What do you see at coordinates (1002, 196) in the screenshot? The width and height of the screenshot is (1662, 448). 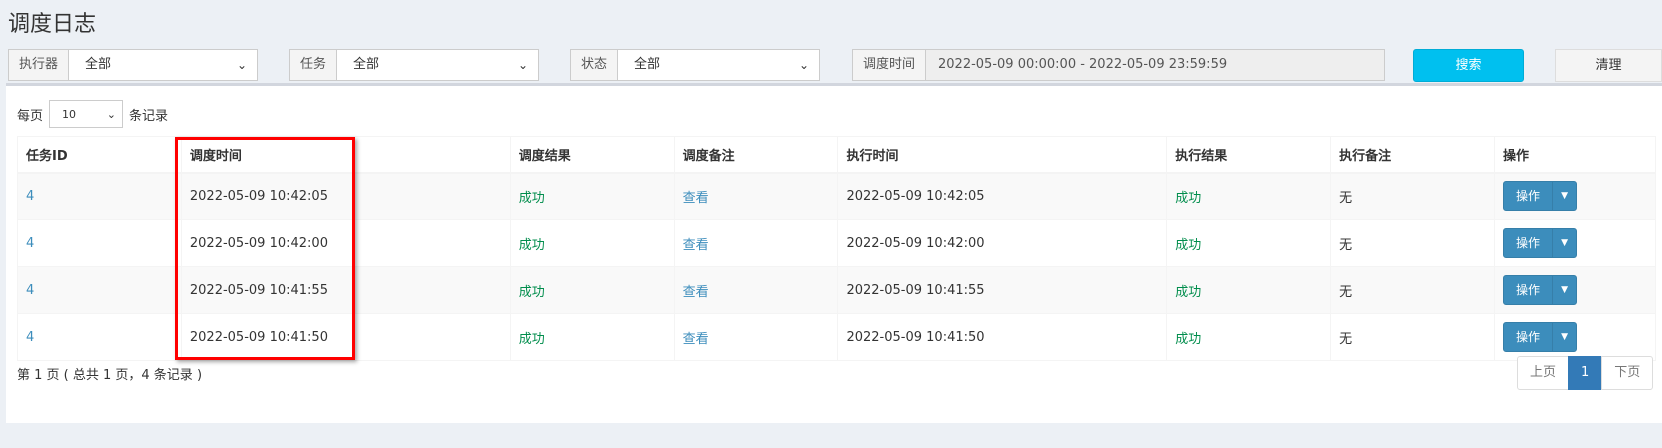 I see `exec-time-cell: 2022-05-09 10:42:05` at bounding box center [1002, 196].